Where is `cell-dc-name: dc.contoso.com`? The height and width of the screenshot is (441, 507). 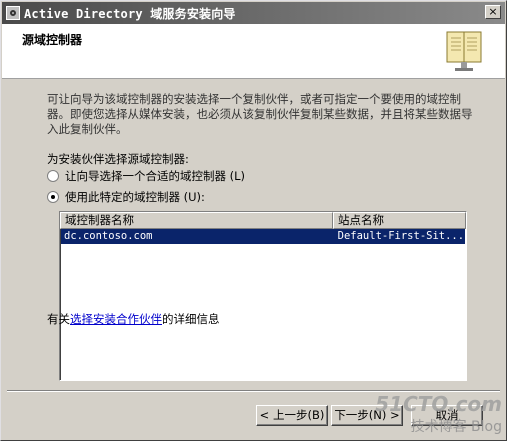 cell-dc-name: dc.contoso.com is located at coordinates (108, 236).